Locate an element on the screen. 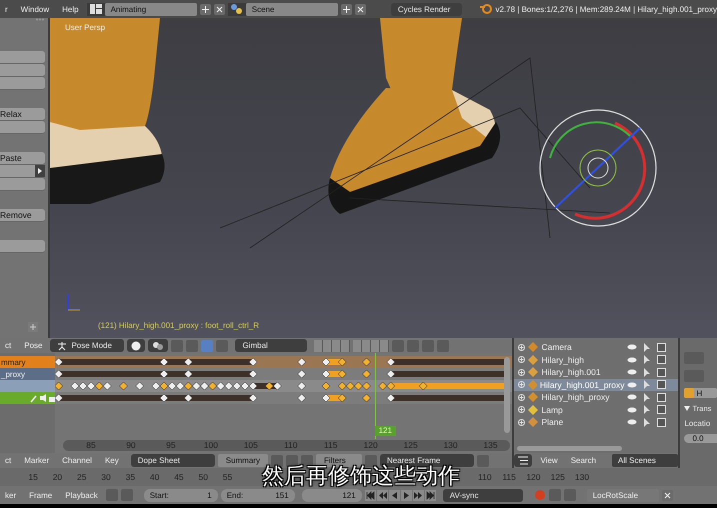  menu-item: Channel is located at coordinates (77, 460).